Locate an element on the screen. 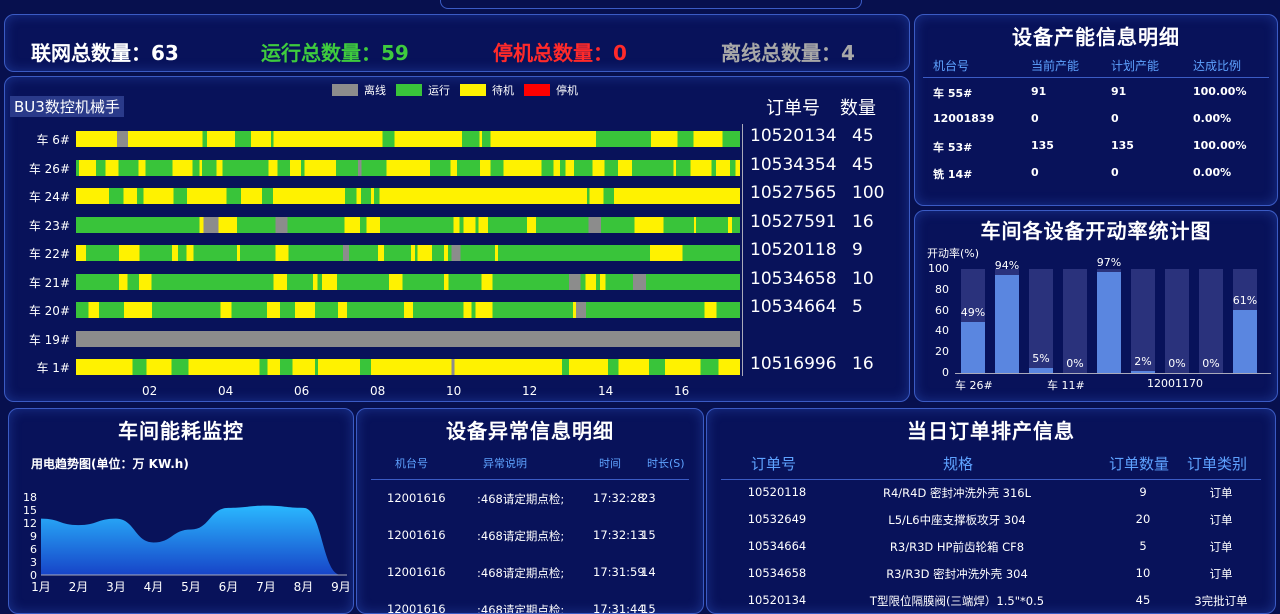 This screenshot has width=1280, height=614. energy-y-tick: 12 is located at coordinates (30, 523).